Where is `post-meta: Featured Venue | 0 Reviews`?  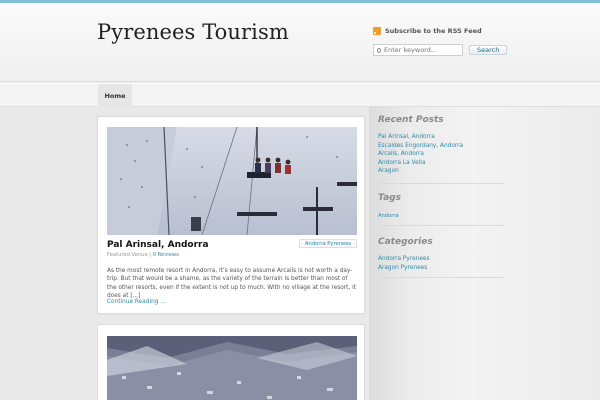
post-meta: Featured Venue | 0 Reviews is located at coordinates (143, 255).